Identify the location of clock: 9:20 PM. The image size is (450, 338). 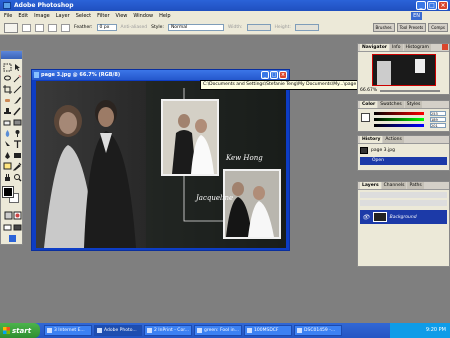
(436, 330).